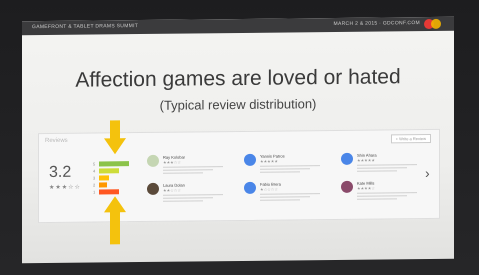  I want to click on slide-title: Affection games are loved or hated, so click(238, 78).